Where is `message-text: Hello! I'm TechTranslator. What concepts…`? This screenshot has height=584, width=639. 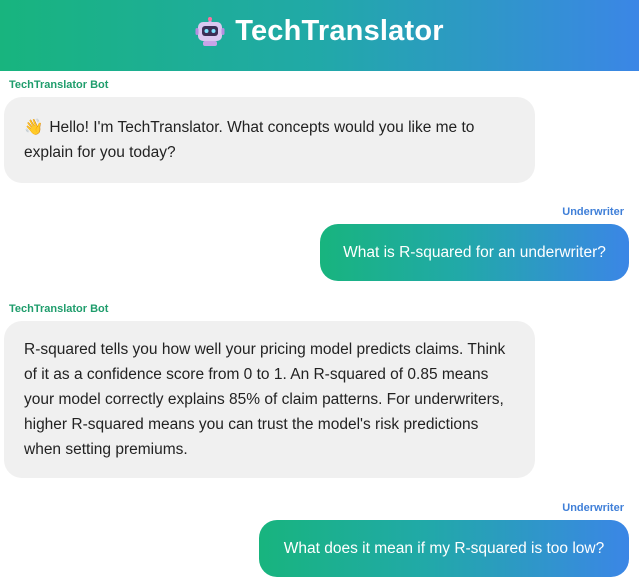 message-text: Hello! I'm TechTranslator. What concepts… is located at coordinates (249, 140).